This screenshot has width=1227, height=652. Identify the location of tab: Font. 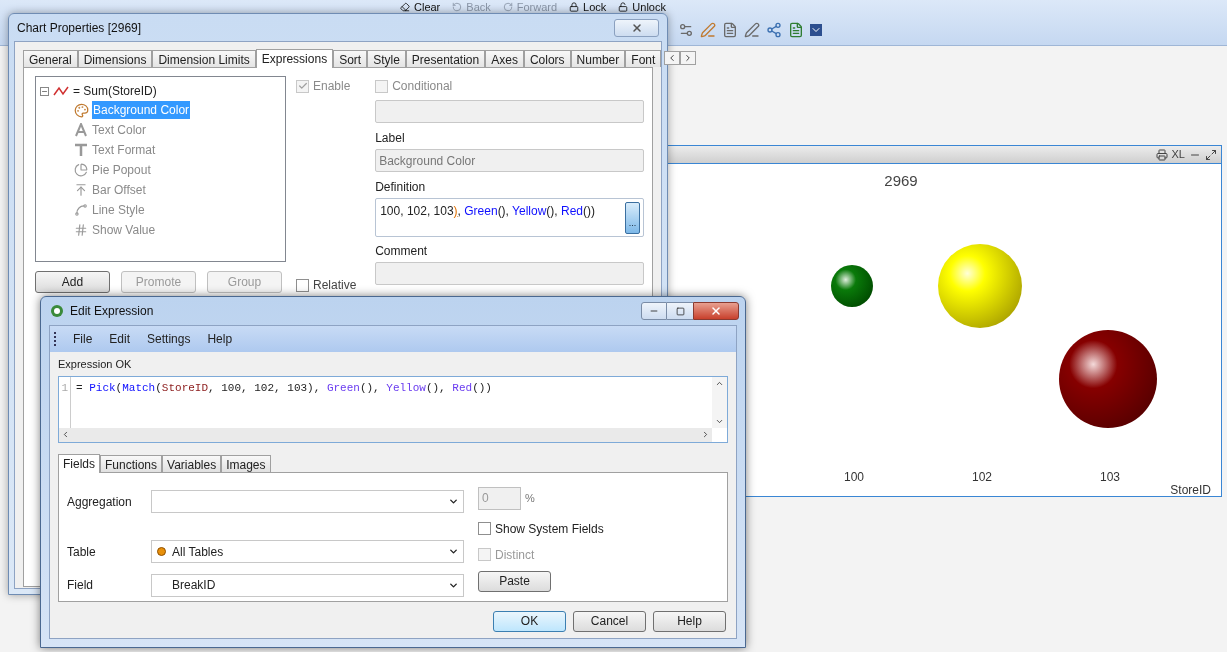
(643, 58).